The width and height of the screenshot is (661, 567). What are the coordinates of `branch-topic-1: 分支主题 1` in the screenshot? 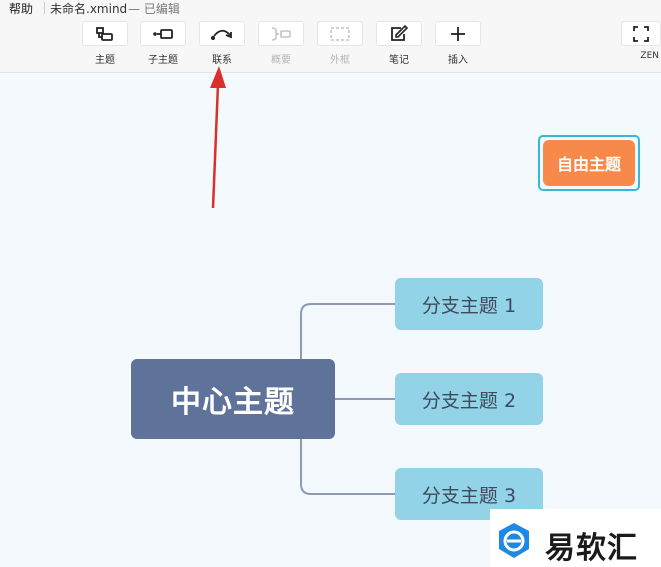 It's located at (469, 304).